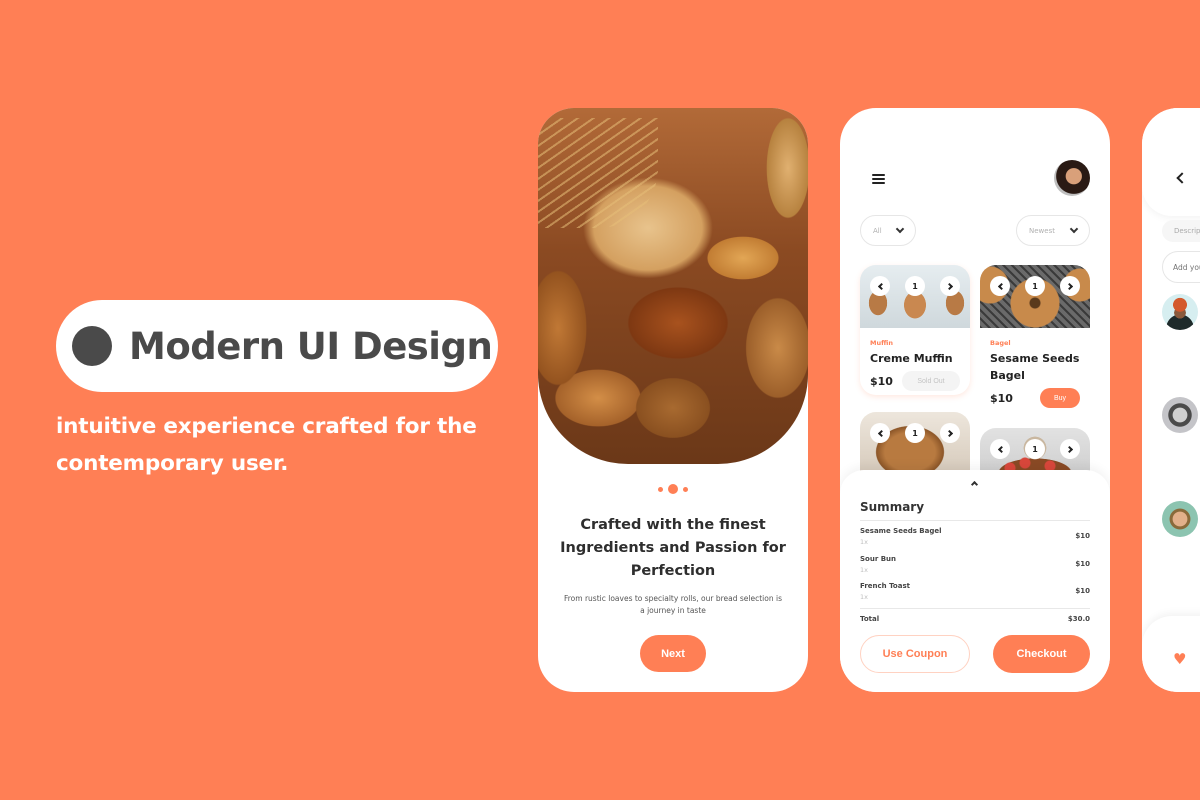 This screenshot has height=800, width=1200. I want to click on sour-bun-image: 1, so click(915, 443).